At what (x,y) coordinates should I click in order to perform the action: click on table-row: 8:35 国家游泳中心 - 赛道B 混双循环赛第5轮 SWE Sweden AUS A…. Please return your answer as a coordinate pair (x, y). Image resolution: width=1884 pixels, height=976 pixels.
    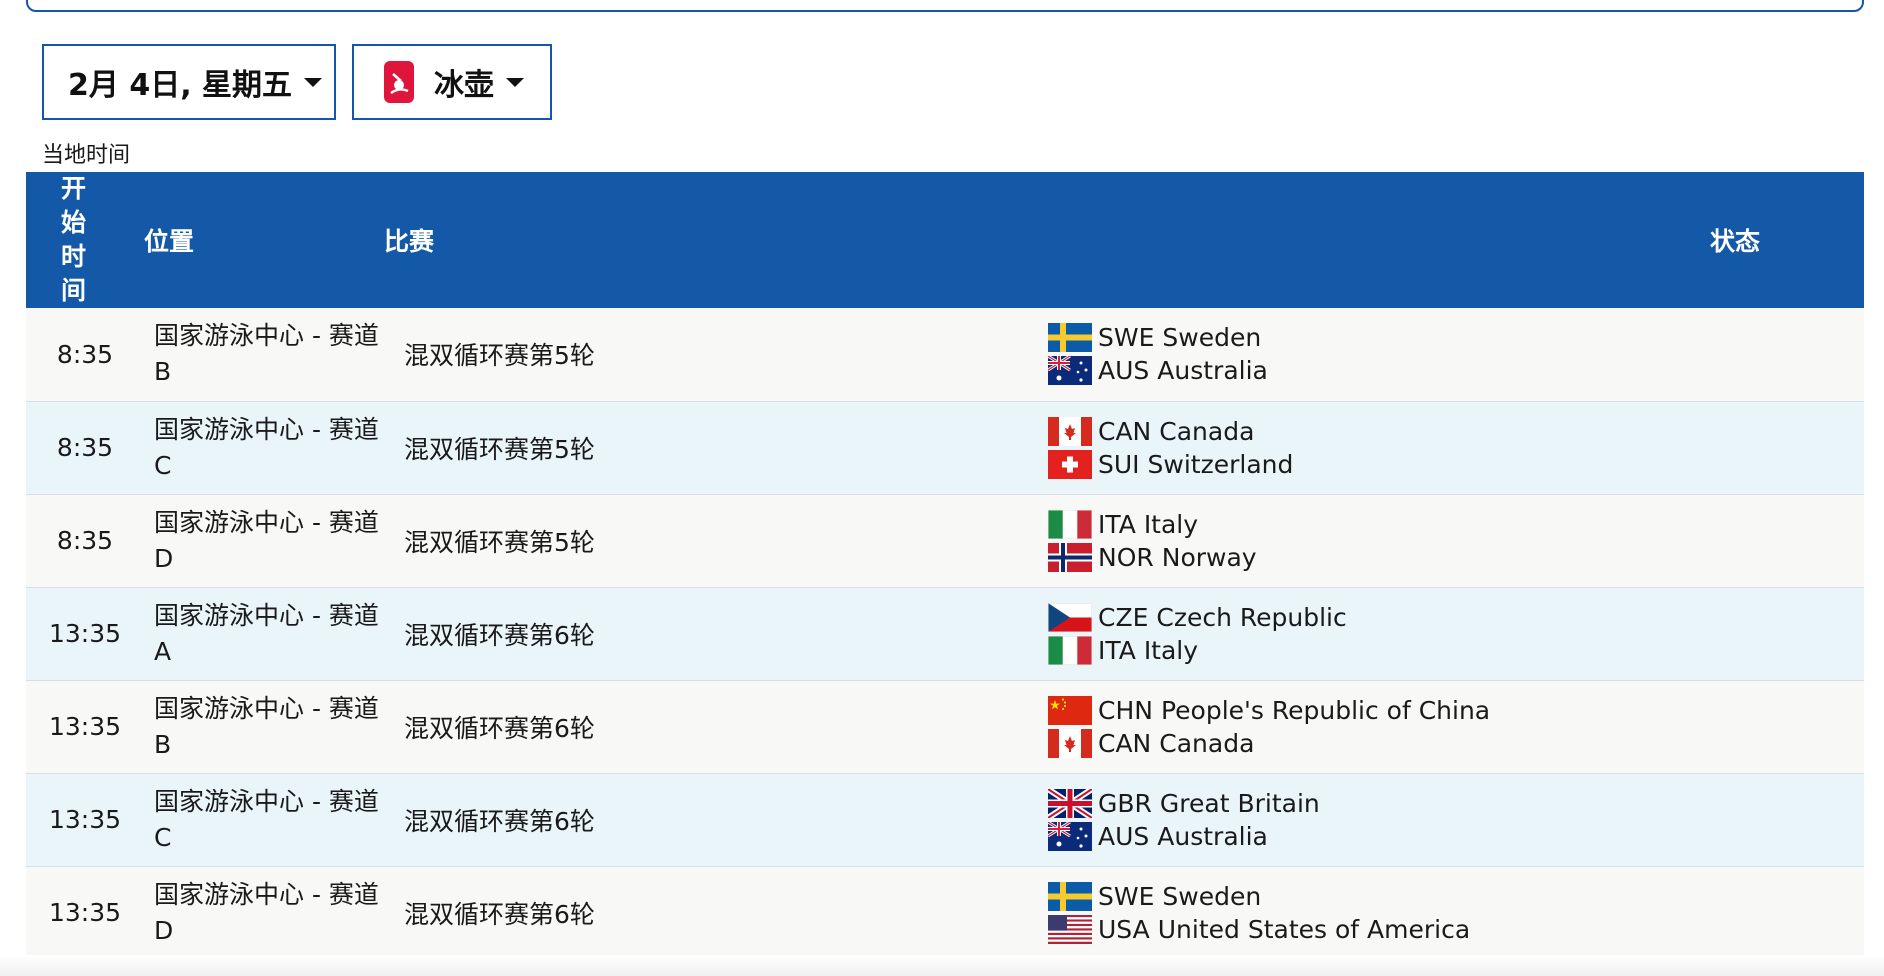
    Looking at the image, I should click on (945, 354).